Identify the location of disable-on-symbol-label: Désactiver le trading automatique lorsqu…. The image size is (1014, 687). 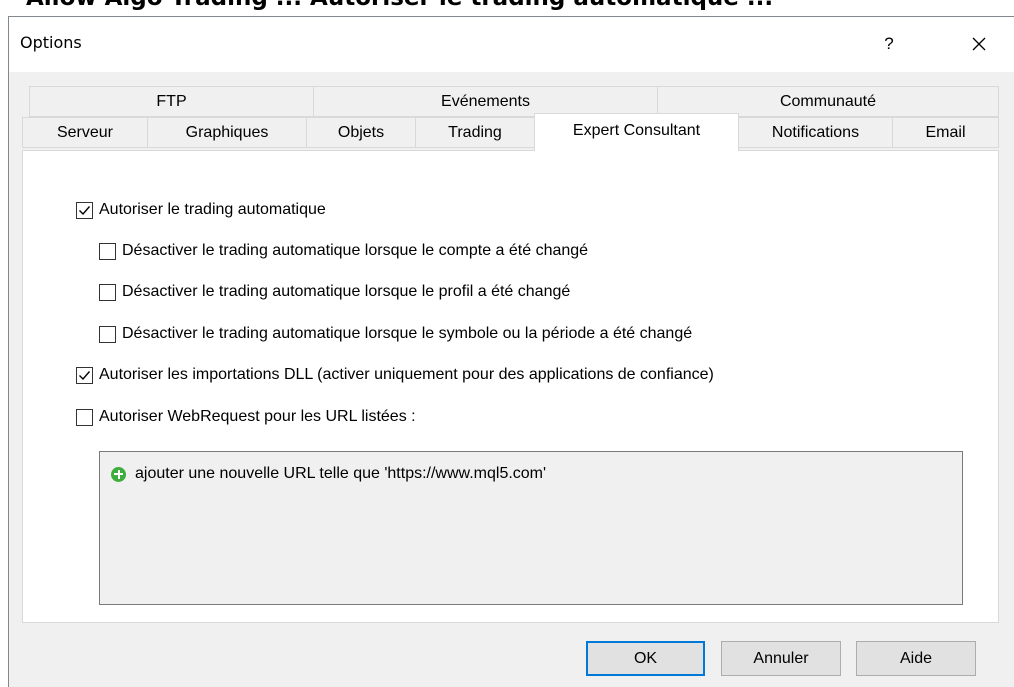
(407, 333).